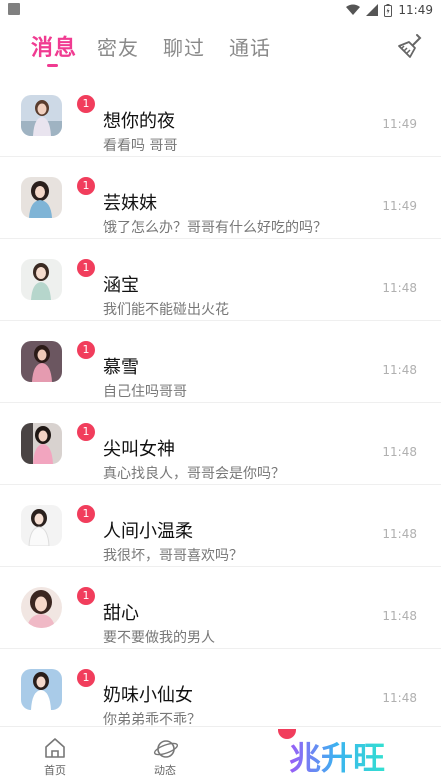 The width and height of the screenshot is (441, 784). I want to click on message-preview: 自己住吗哥哥, so click(145, 392).